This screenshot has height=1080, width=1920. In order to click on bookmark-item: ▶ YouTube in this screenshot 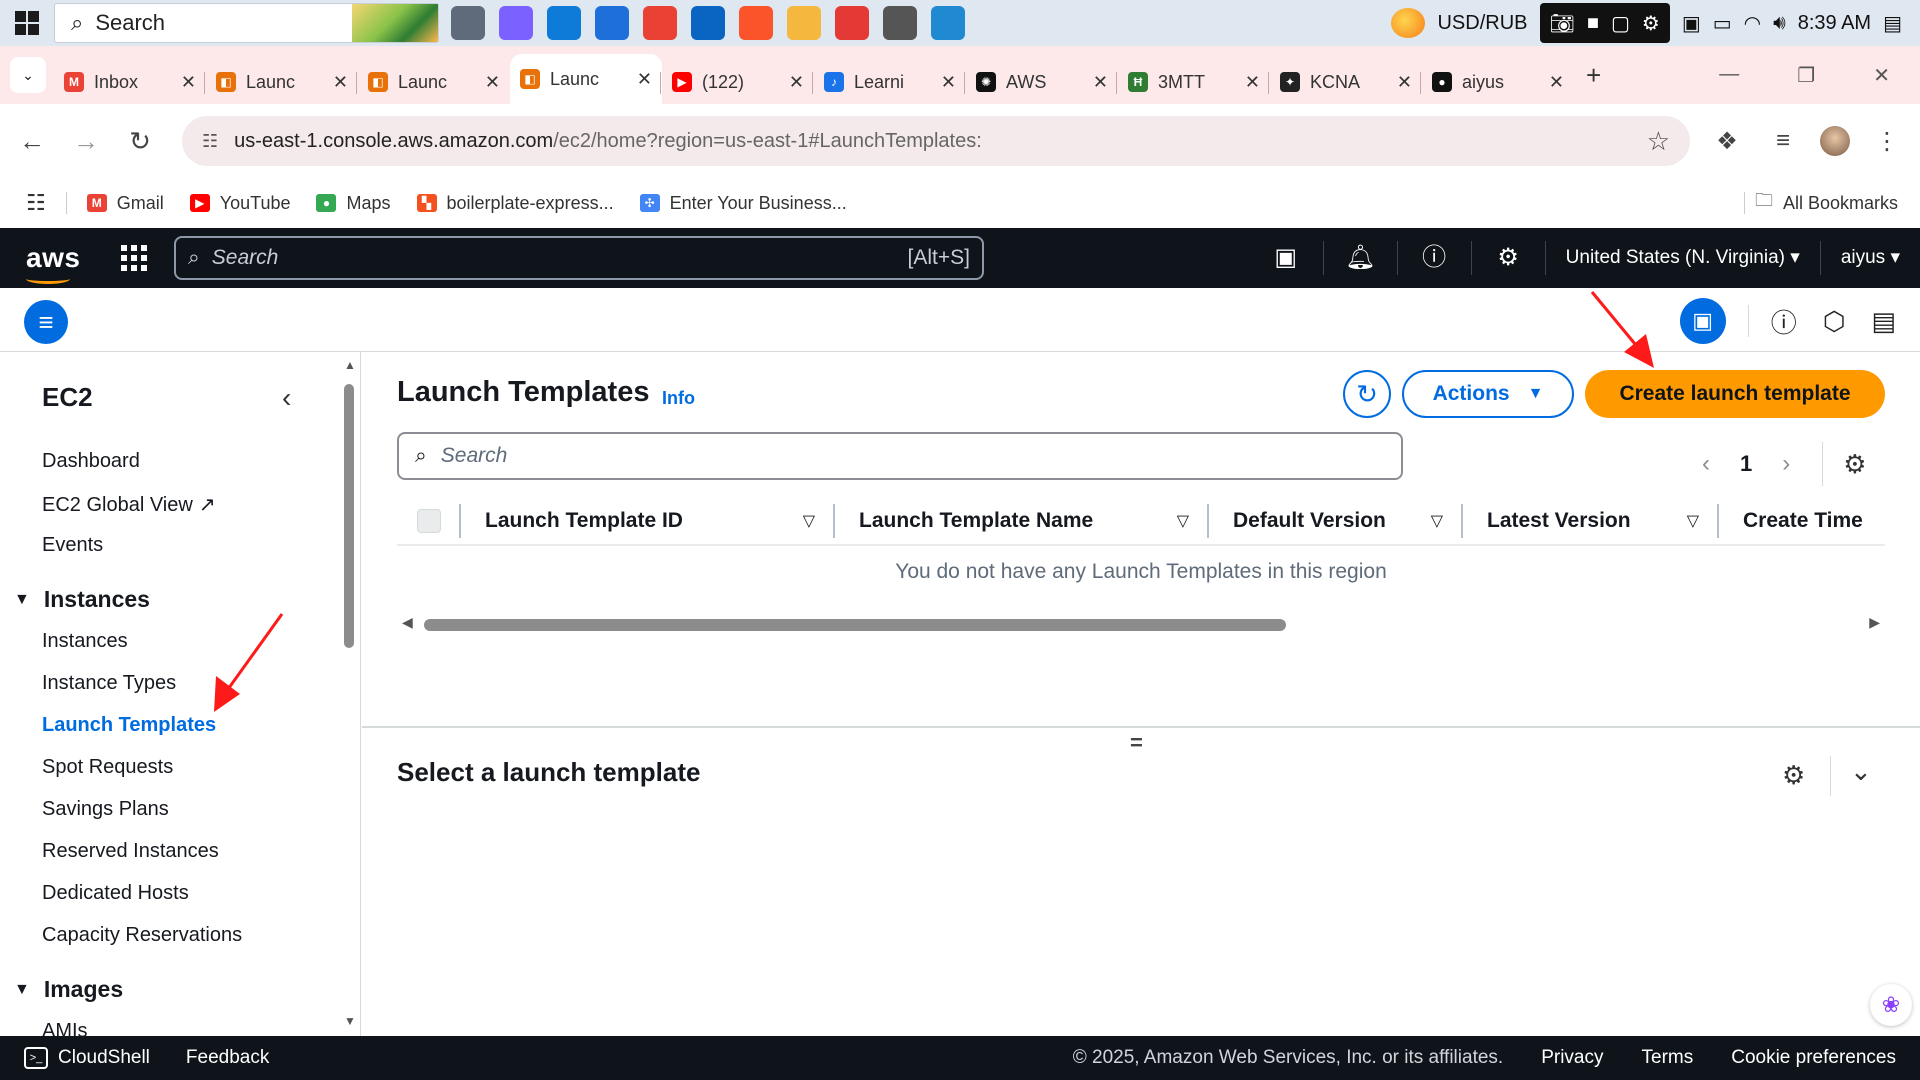, I will do `click(239, 203)`.